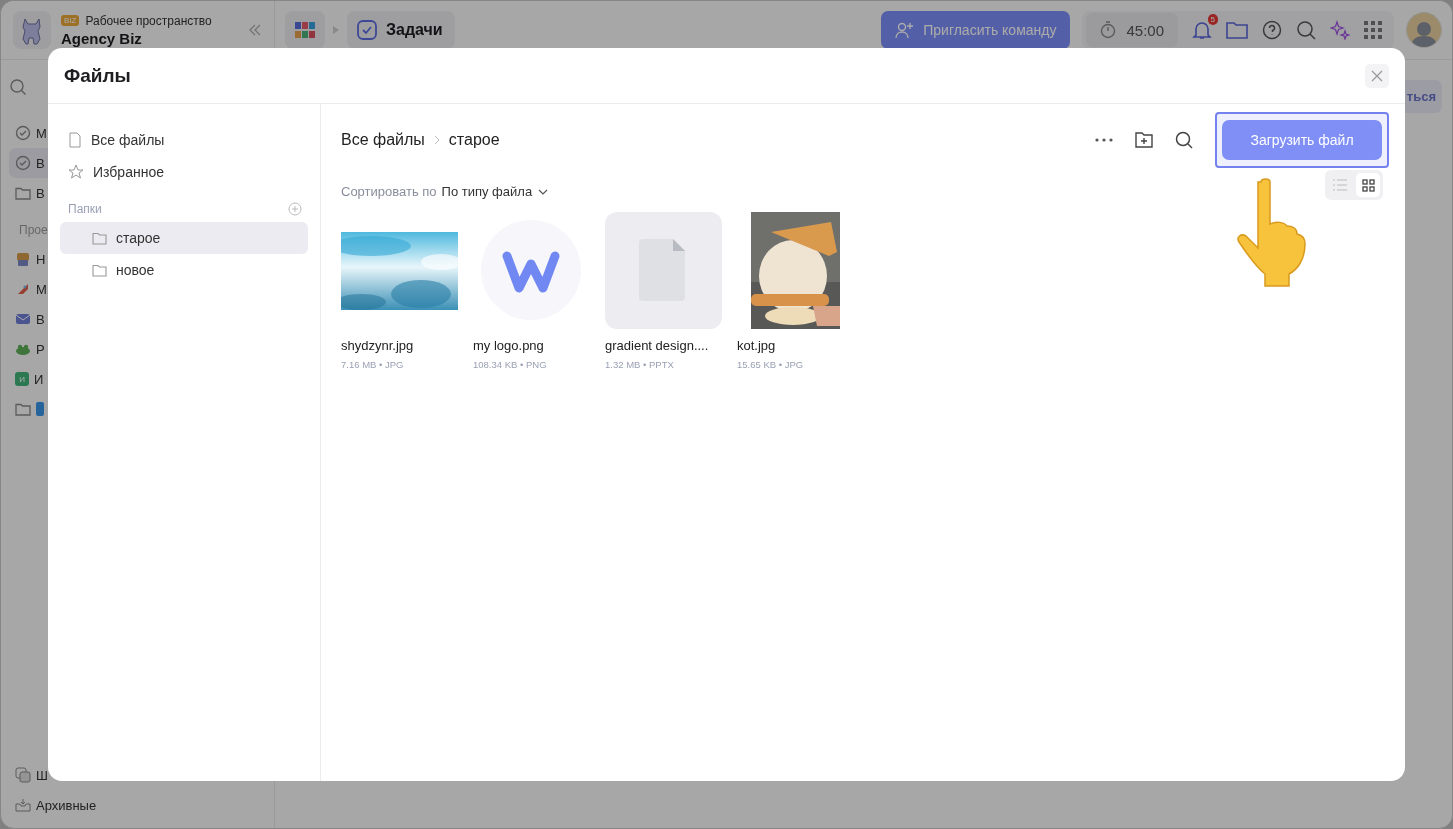 The image size is (1453, 829). Describe the element at coordinates (22, 379) in the screenshot. I see `project-badge: И` at that location.